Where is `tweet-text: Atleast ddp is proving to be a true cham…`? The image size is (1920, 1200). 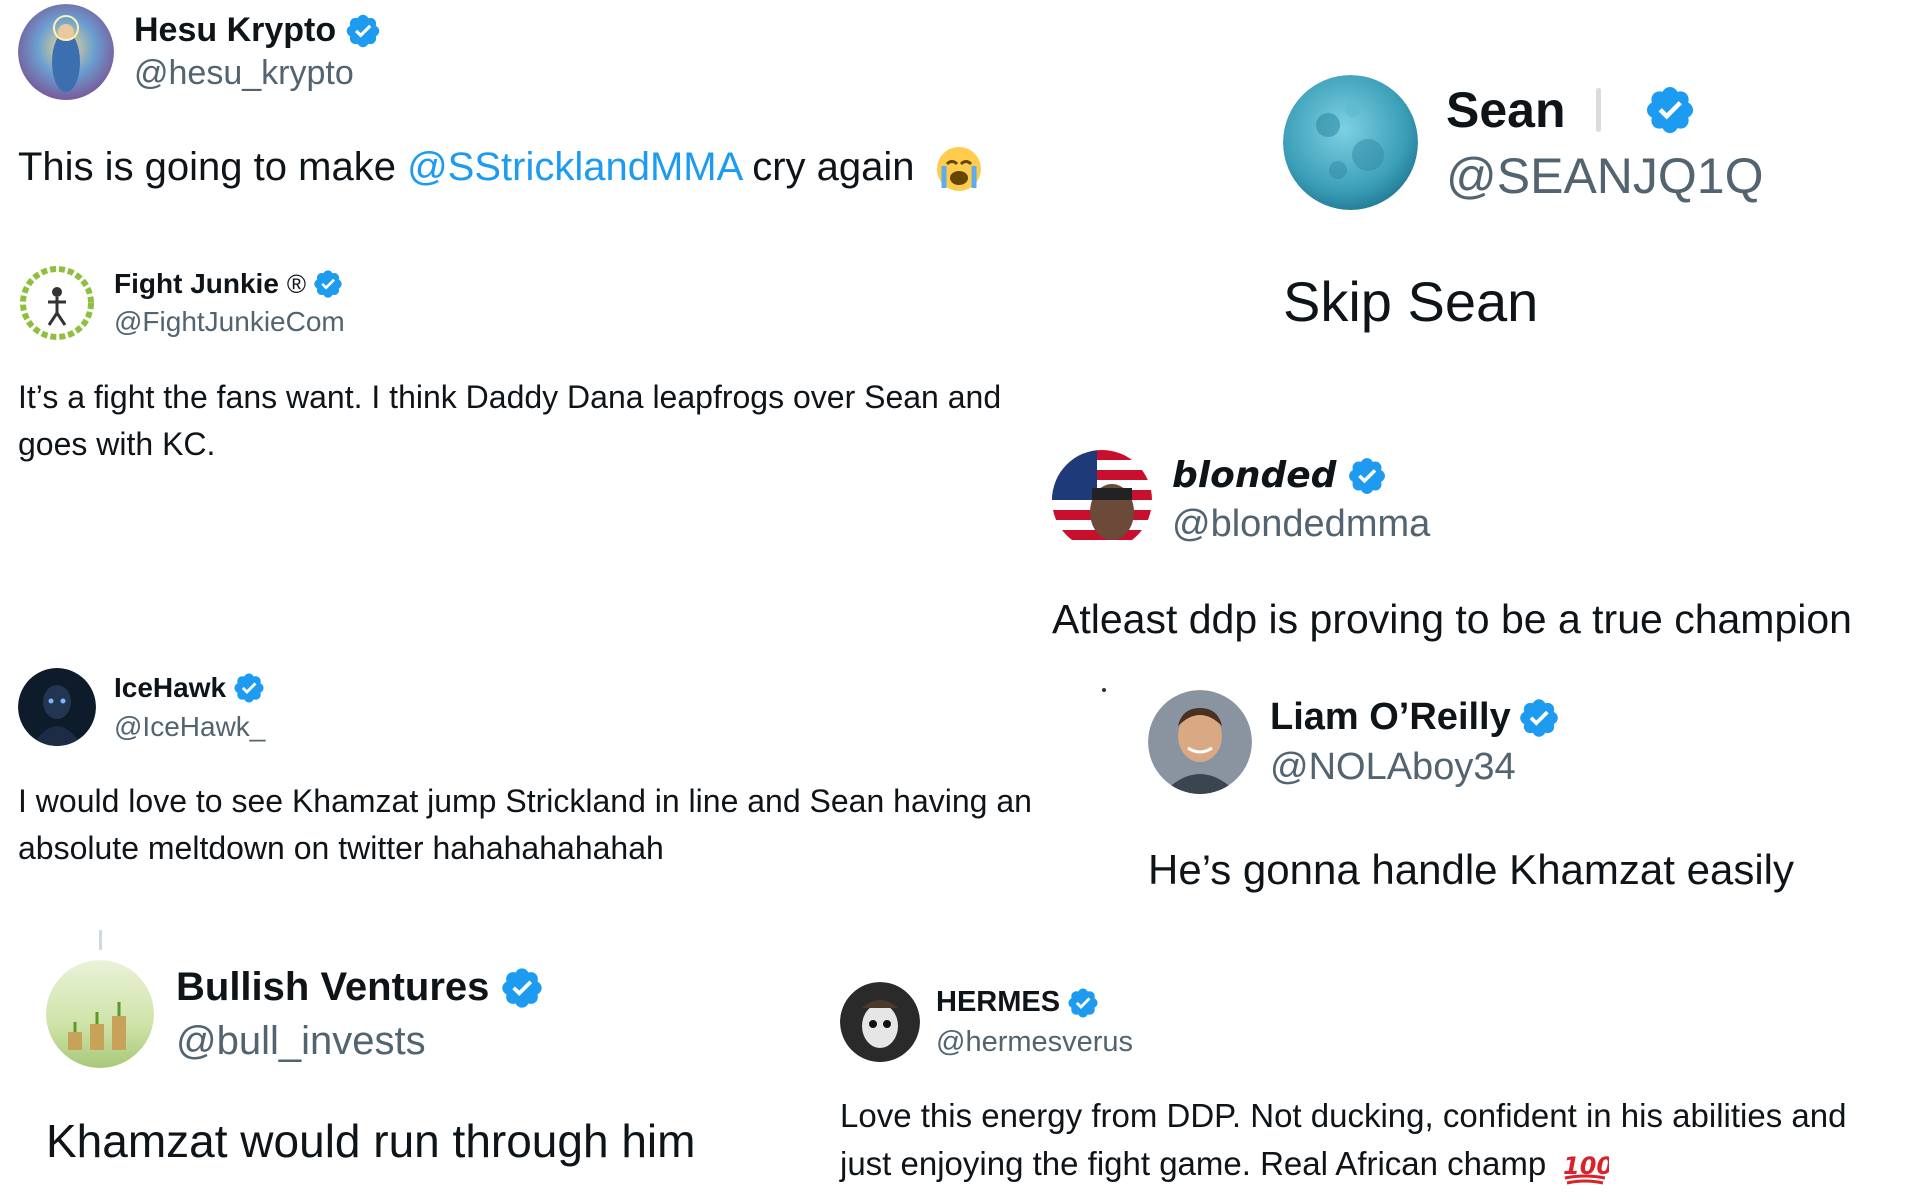 tweet-text: Atleast ddp is proving to be a true cham… is located at coordinates (1452, 619).